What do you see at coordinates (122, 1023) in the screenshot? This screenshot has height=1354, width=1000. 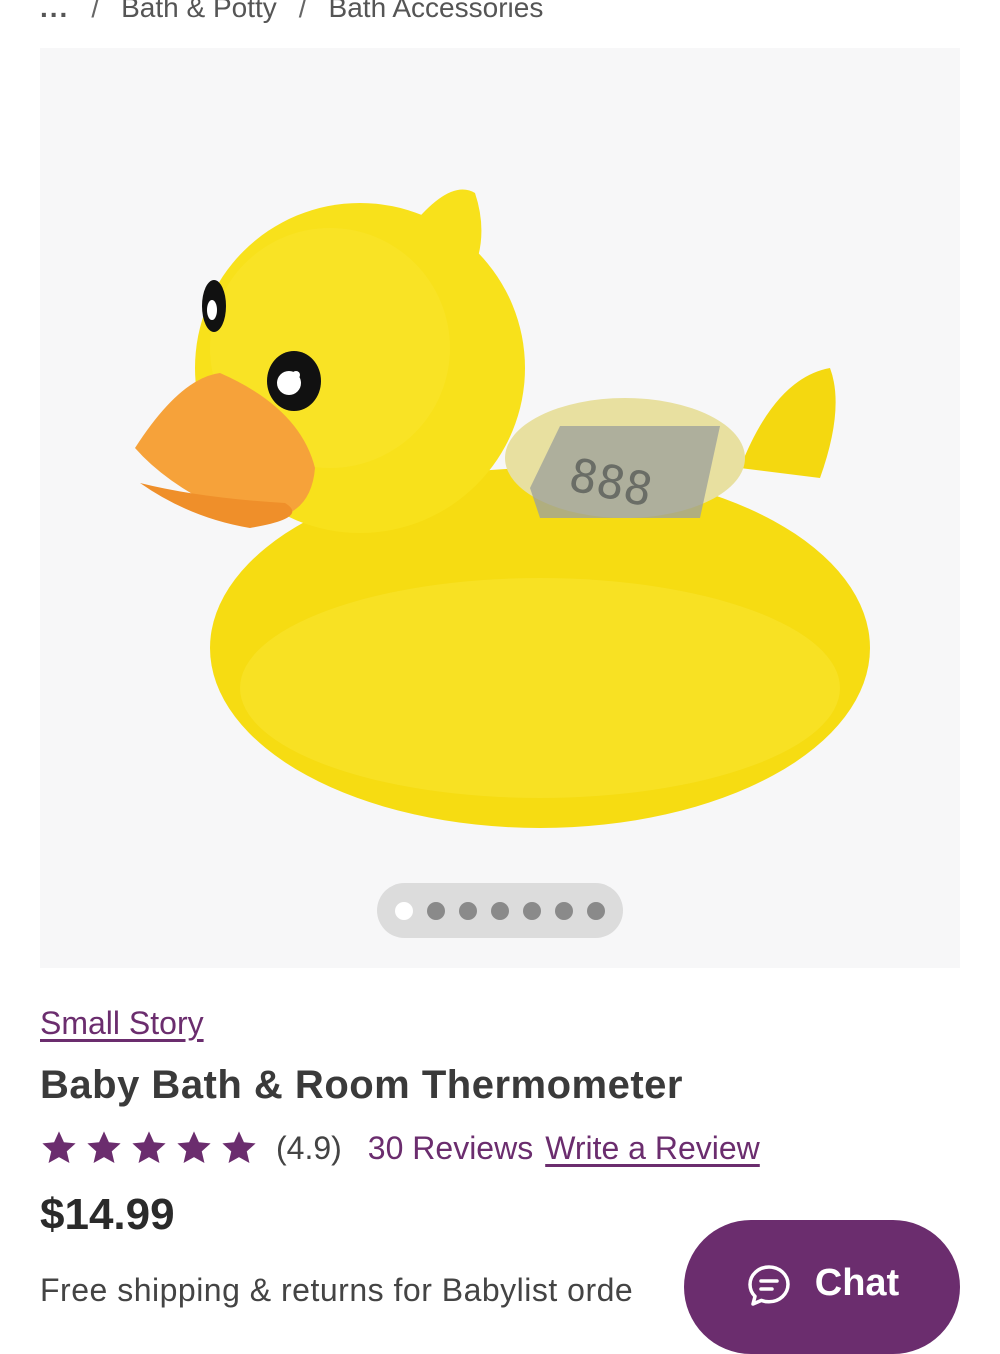 I see `brand-link: Small Story` at bounding box center [122, 1023].